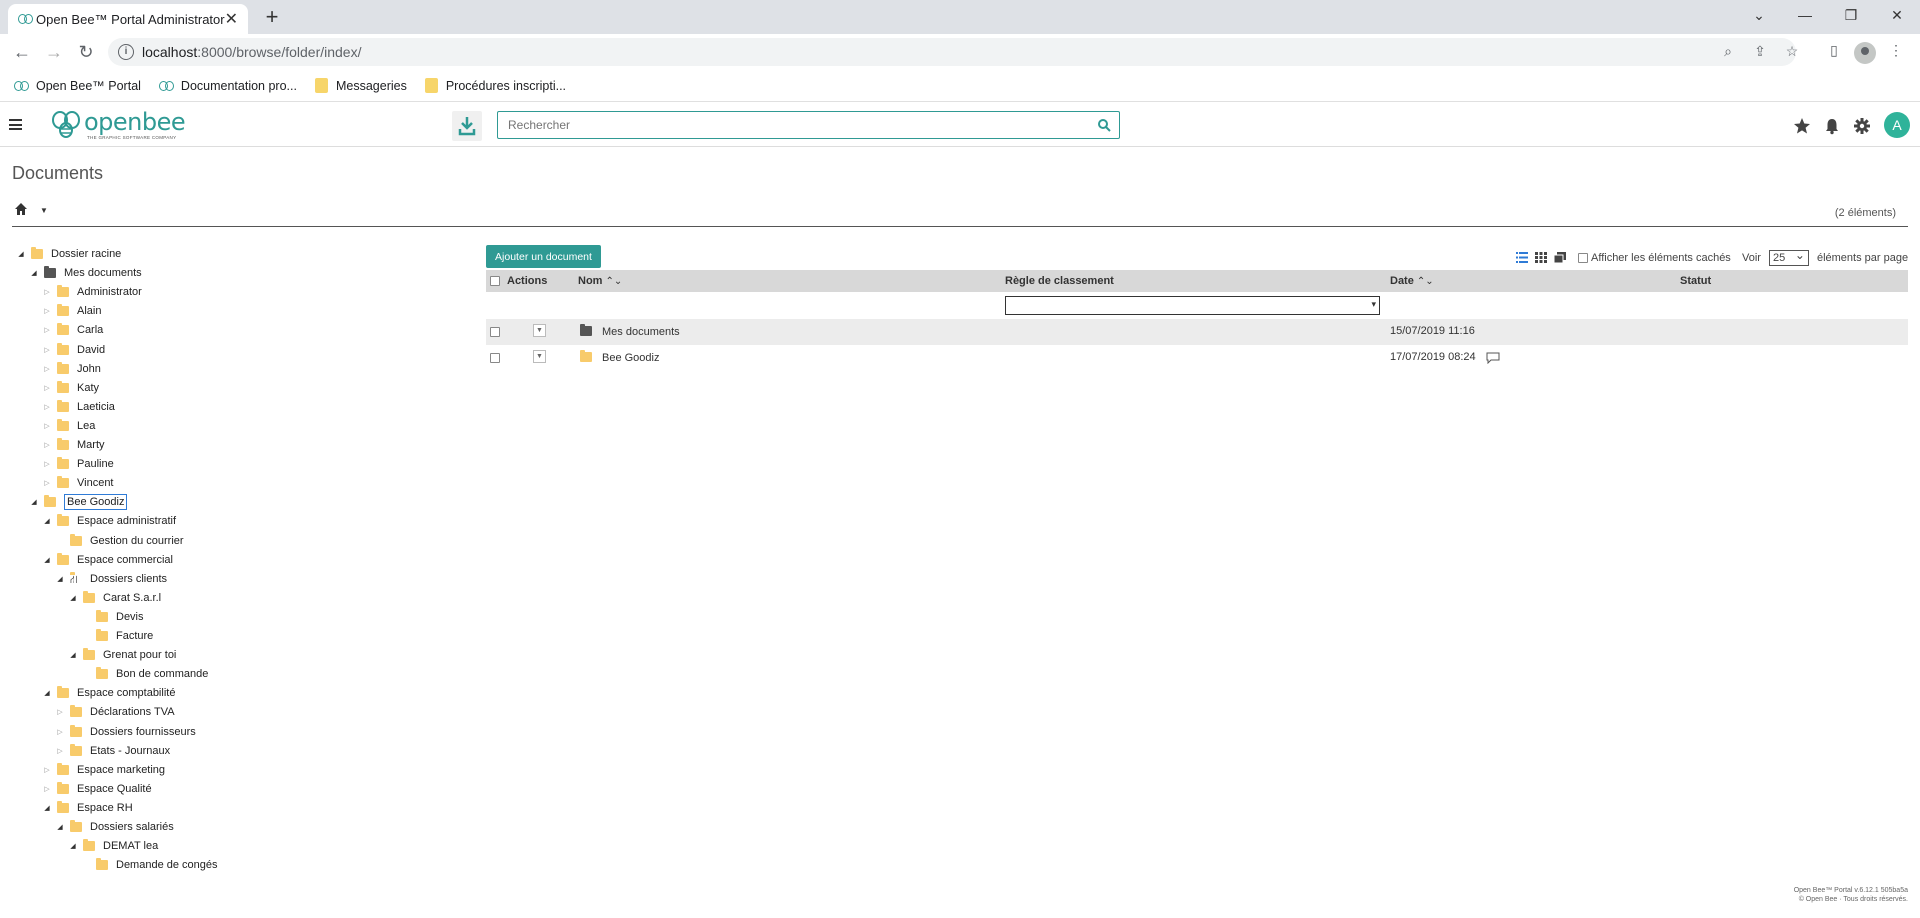 Image resolution: width=1920 pixels, height=918 pixels. I want to click on bookmark-item: Open Bee™ Portal, so click(77, 86).